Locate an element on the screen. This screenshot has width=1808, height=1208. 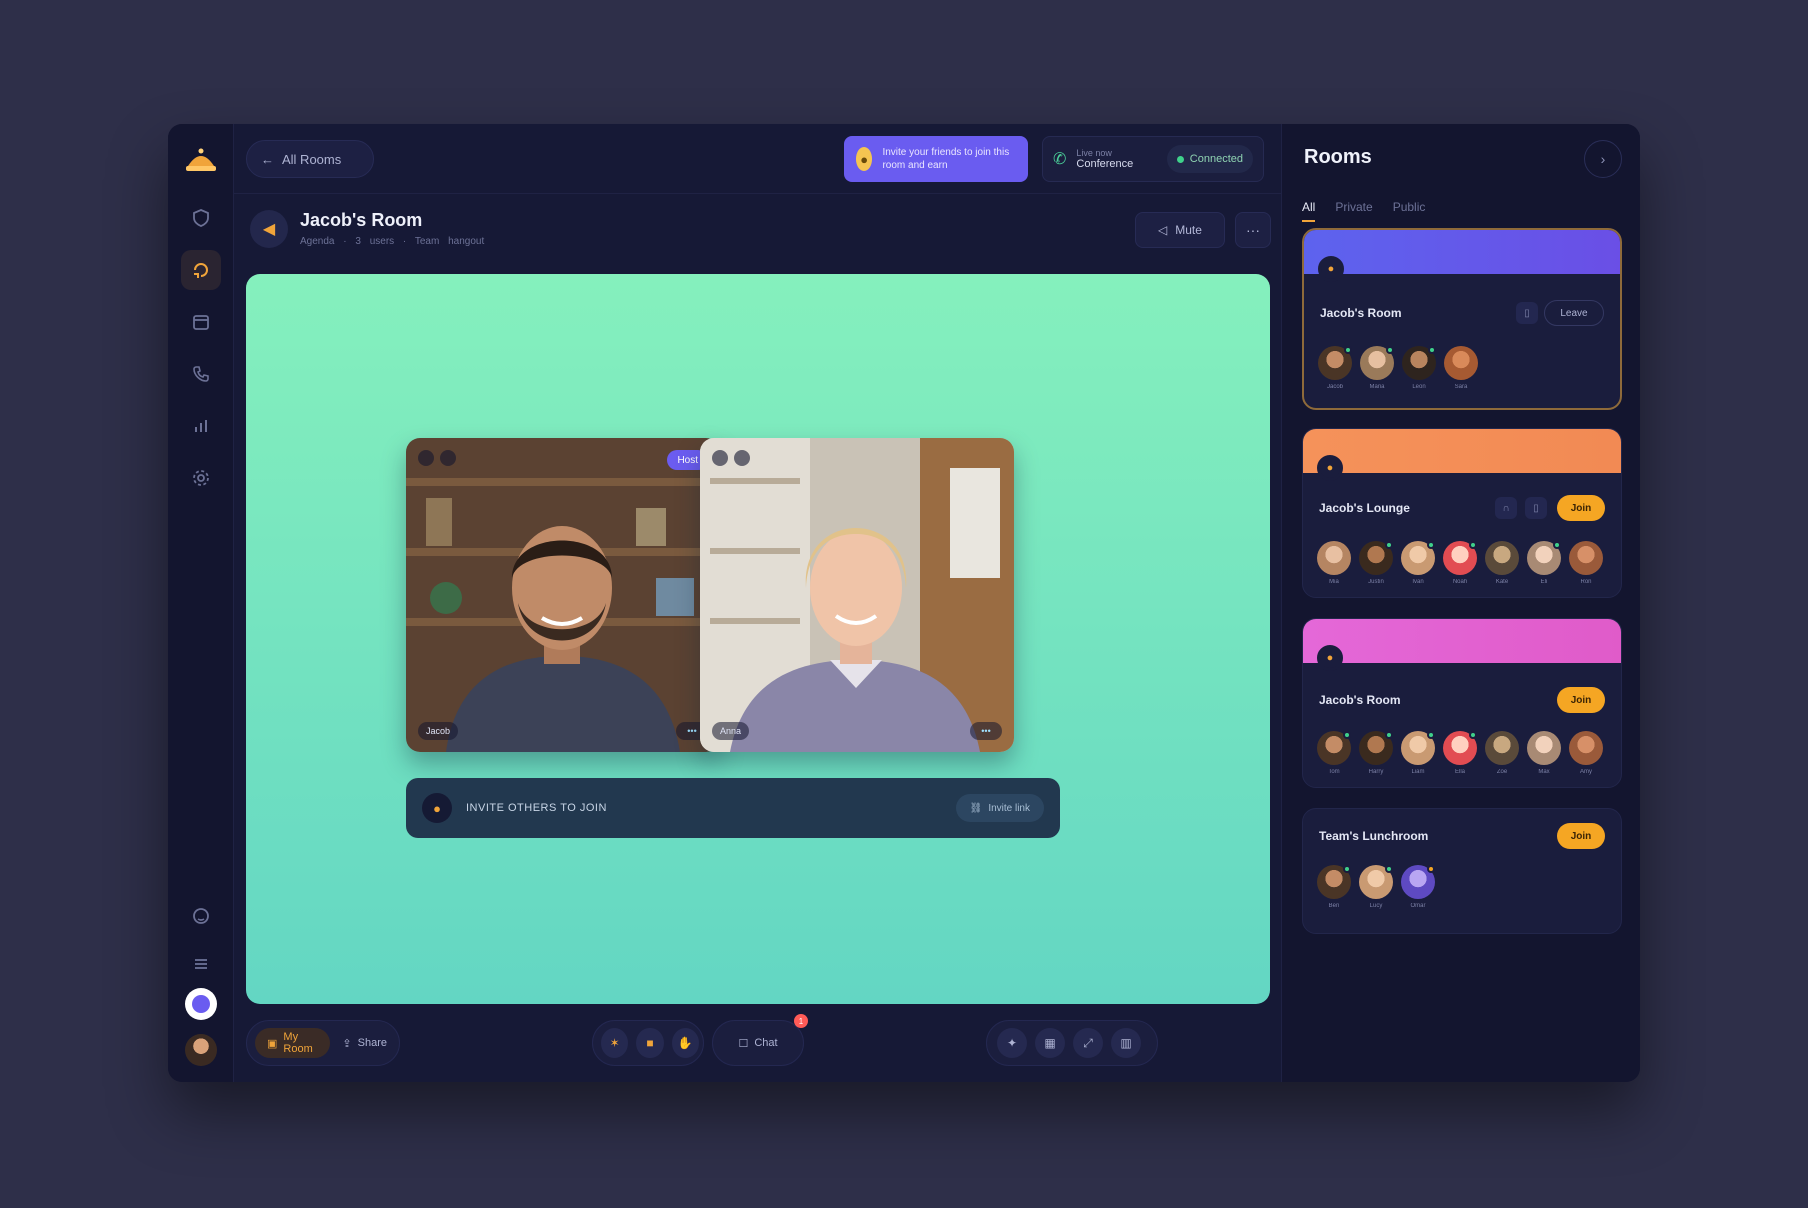
share-icon: ⇪ is located at coordinates (347, 1043).